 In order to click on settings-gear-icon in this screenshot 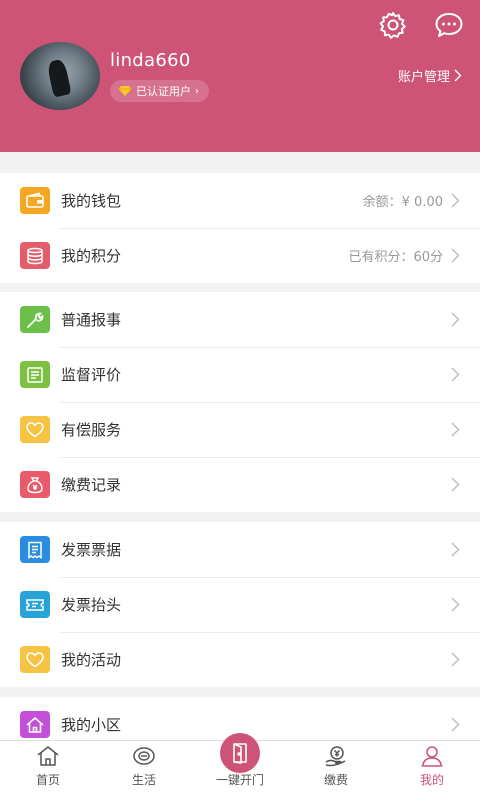, I will do `click(393, 25)`.